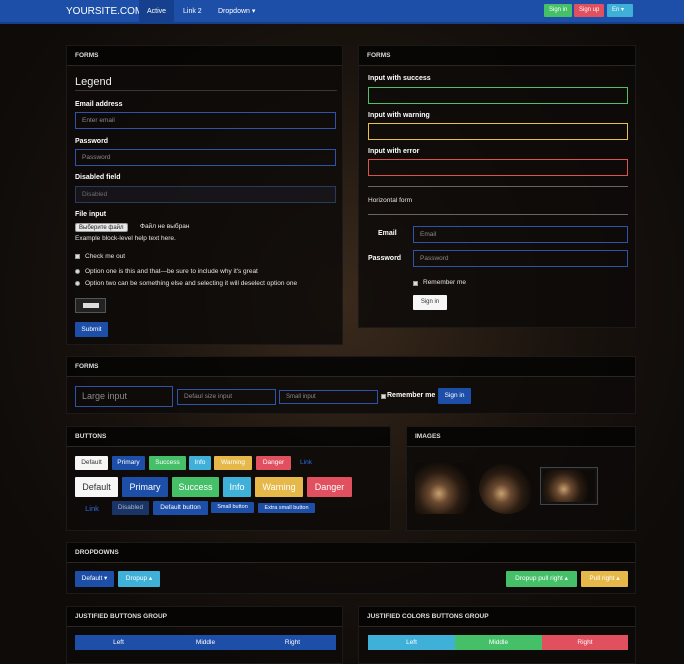  Describe the element at coordinates (445, 488) in the screenshot. I see `rounded-image` at that location.